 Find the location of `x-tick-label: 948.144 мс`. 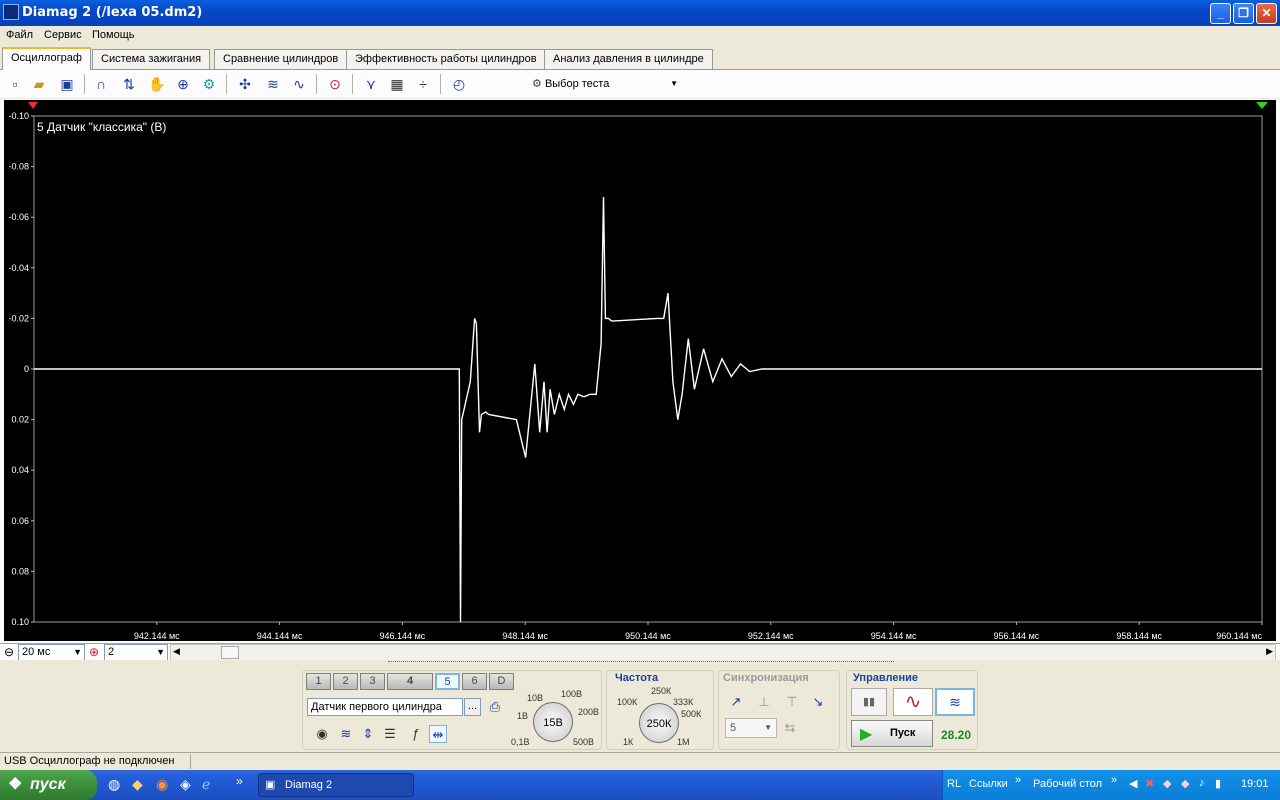

x-tick-label: 948.144 мс is located at coordinates (525, 636).